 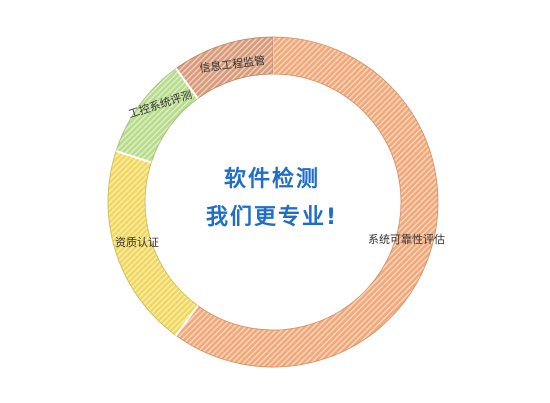 What do you see at coordinates (406, 239) in the screenshot?
I see `segment-label-1: 系统可靠性评估` at bounding box center [406, 239].